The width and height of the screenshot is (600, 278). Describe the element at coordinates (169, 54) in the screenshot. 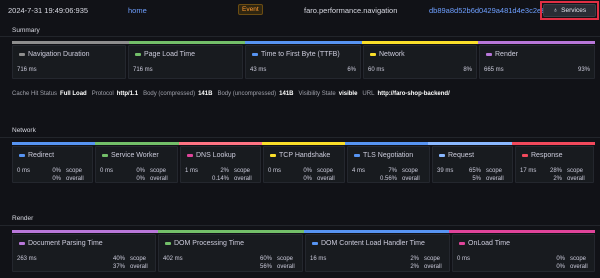

I see `metric-name: Page Load Time` at that location.